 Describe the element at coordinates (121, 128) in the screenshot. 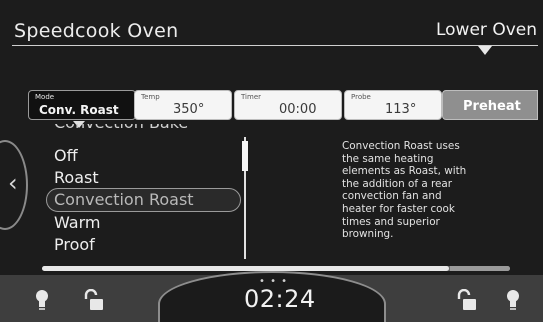

I see `list-item: Convection Bake` at that location.